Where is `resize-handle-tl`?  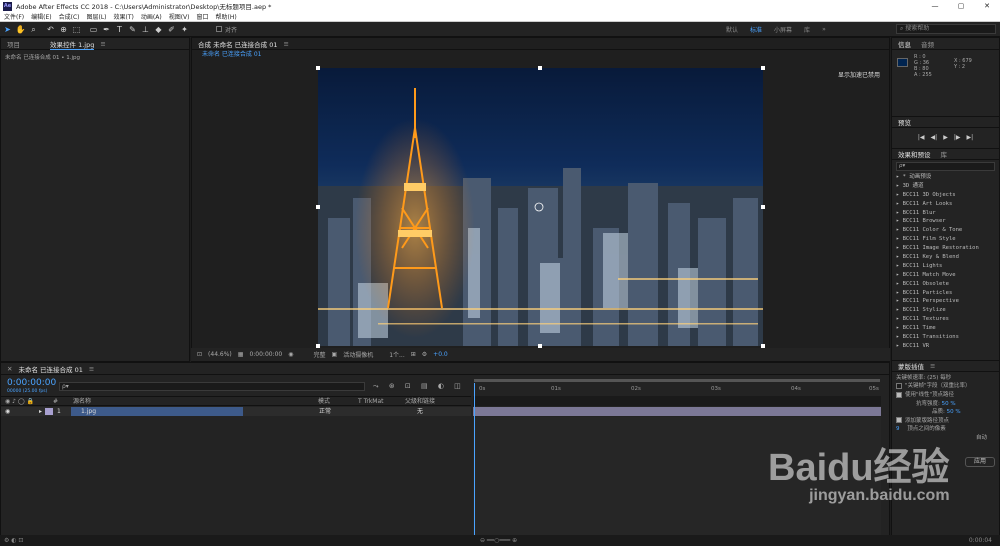
resize-handle-tl is located at coordinates (318, 68).